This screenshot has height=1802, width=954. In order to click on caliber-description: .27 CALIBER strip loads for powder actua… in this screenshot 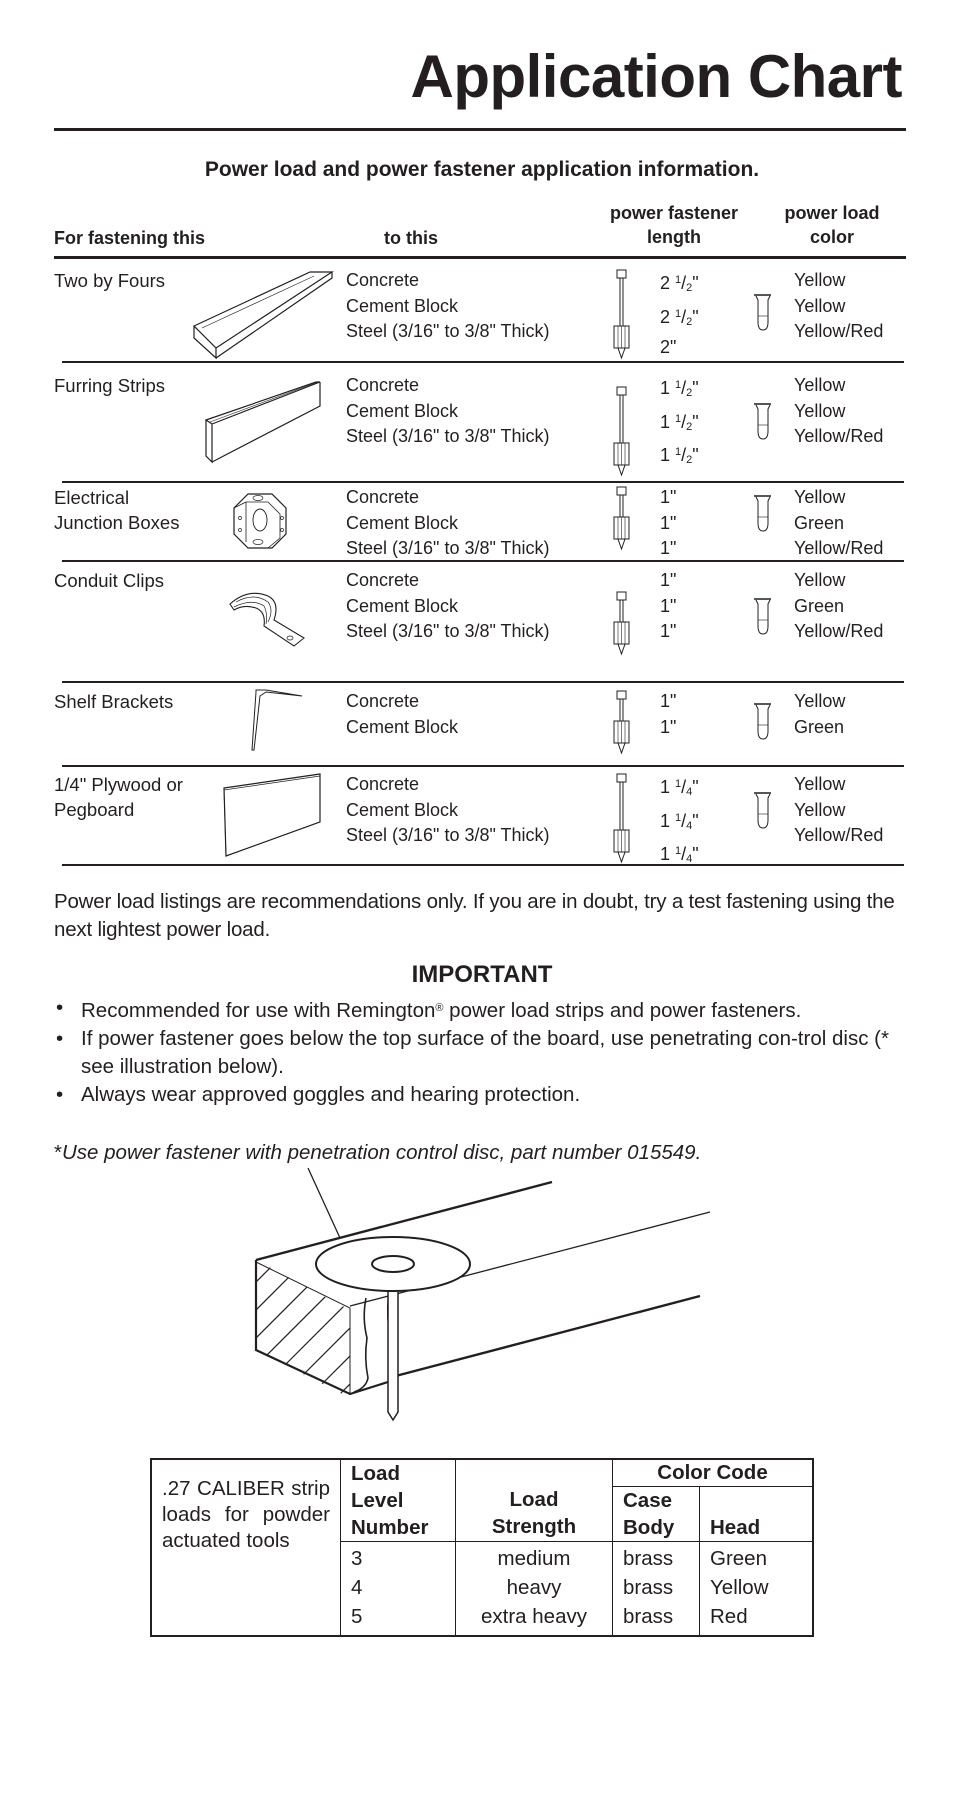, I will do `click(246, 1514)`.